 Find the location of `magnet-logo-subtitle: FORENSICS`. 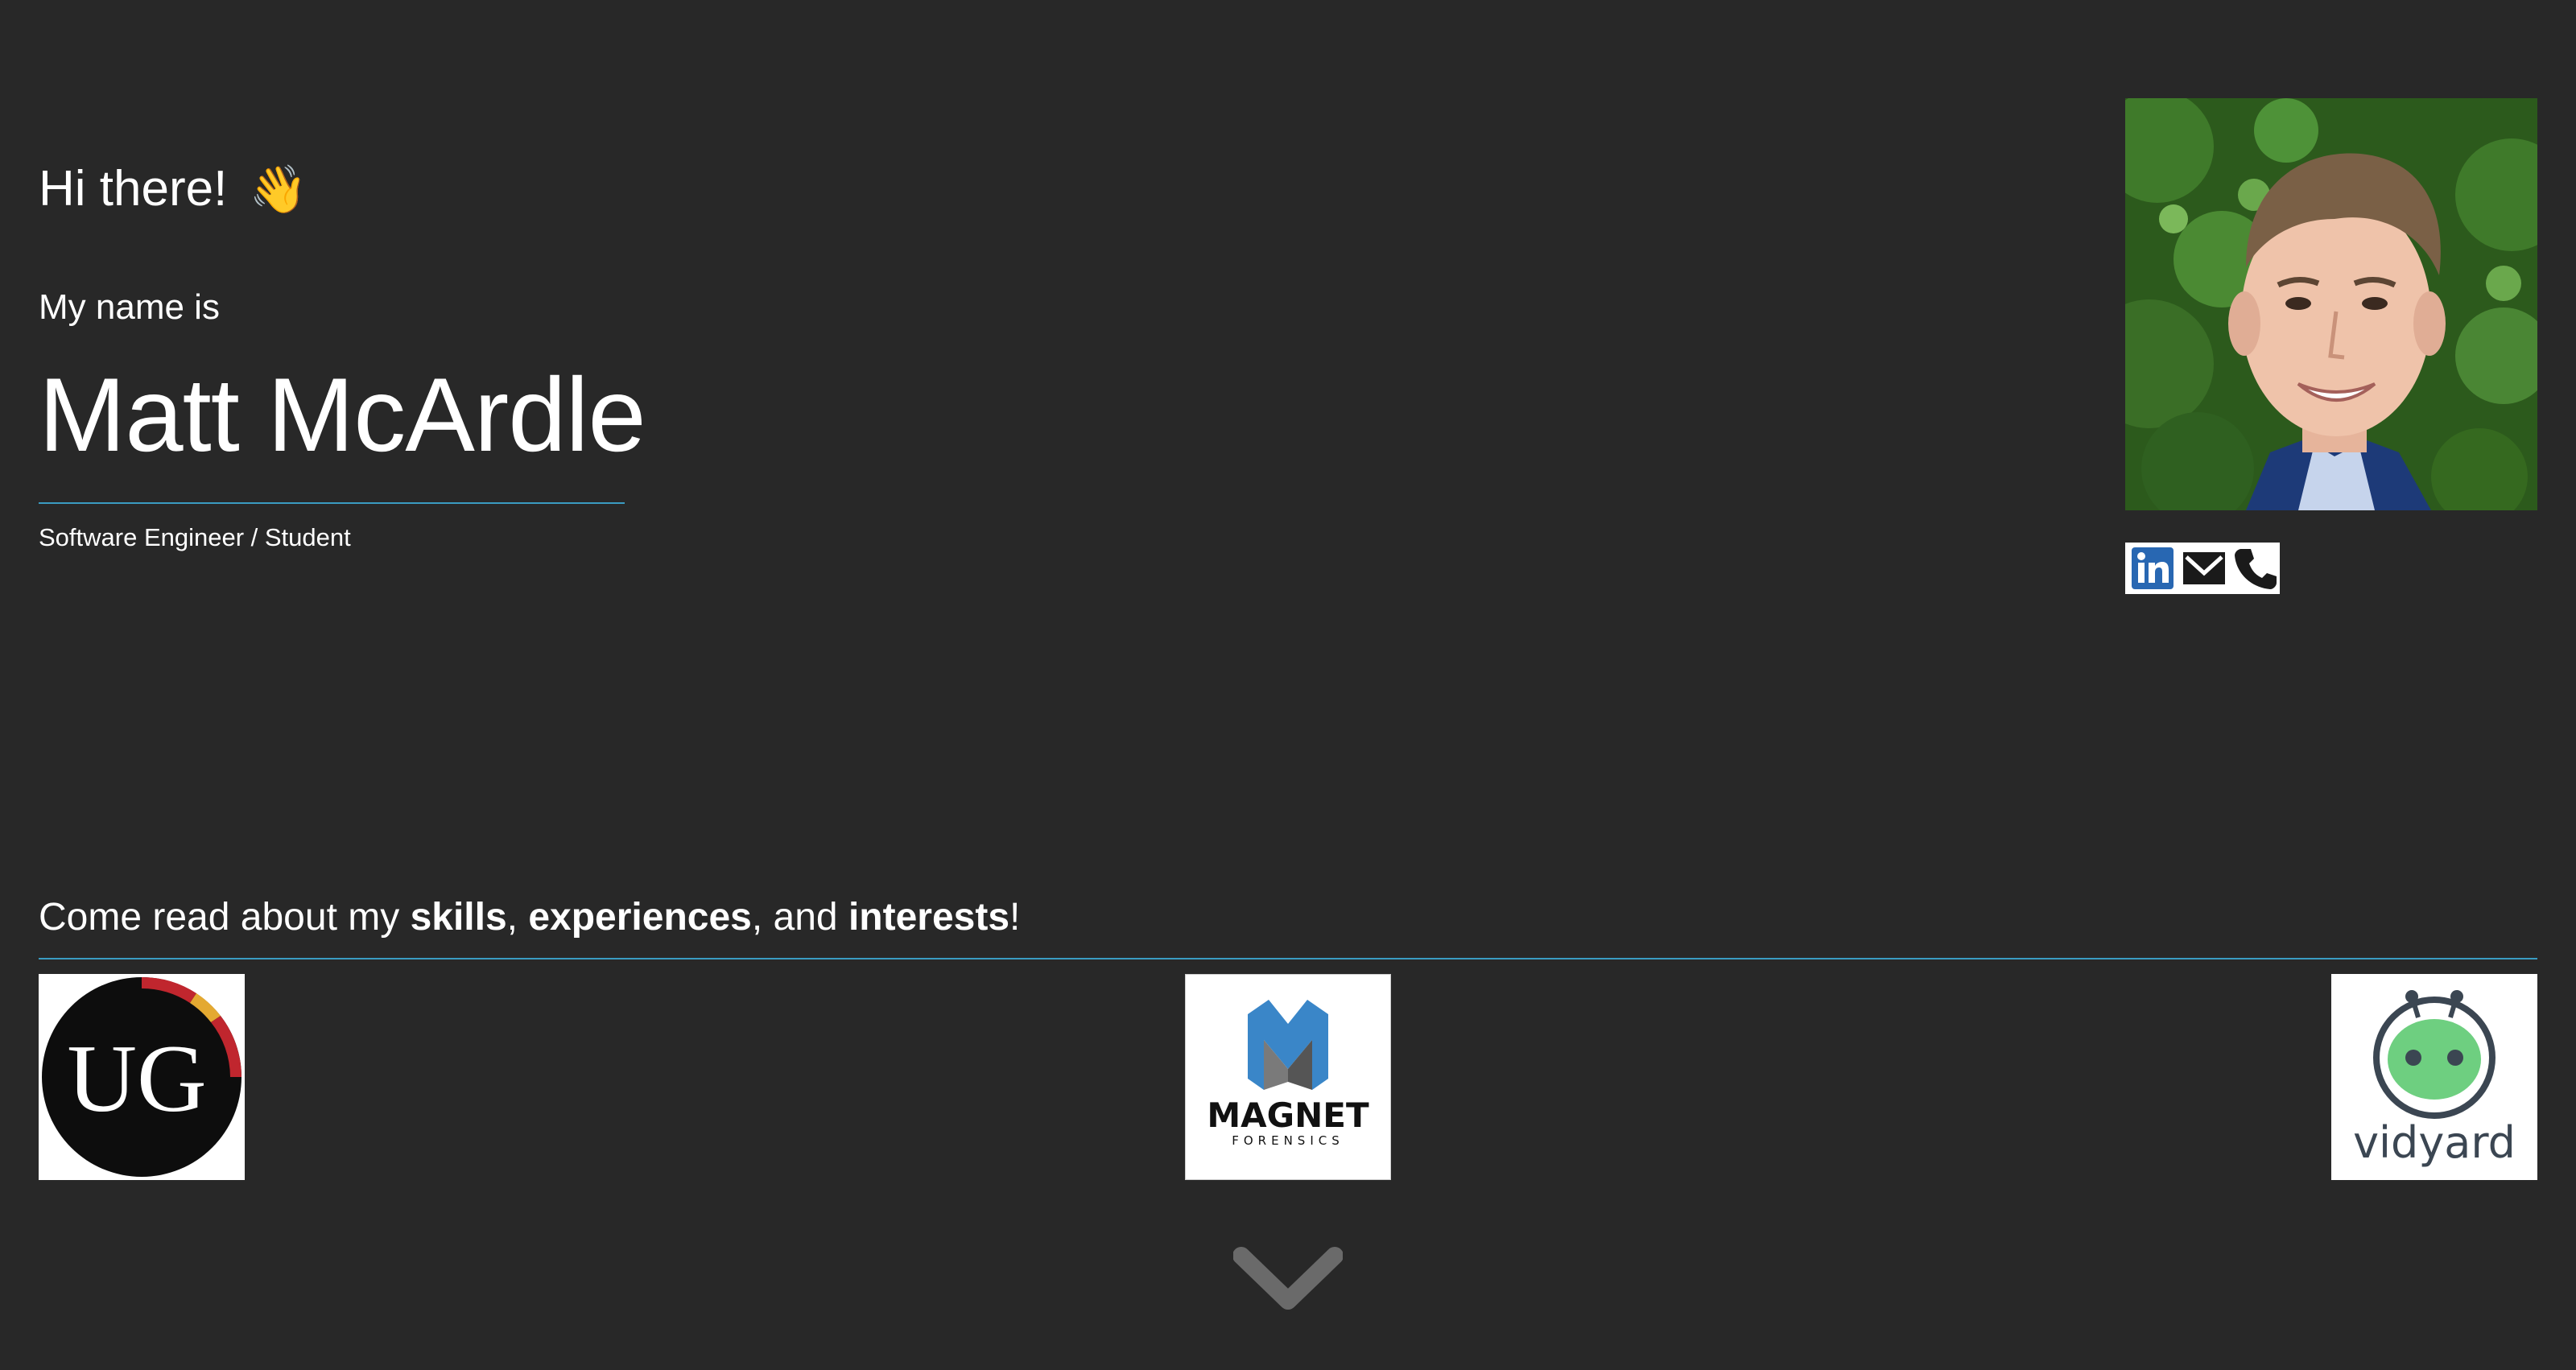

magnet-logo-subtitle: FORENSICS is located at coordinates (1288, 1141).